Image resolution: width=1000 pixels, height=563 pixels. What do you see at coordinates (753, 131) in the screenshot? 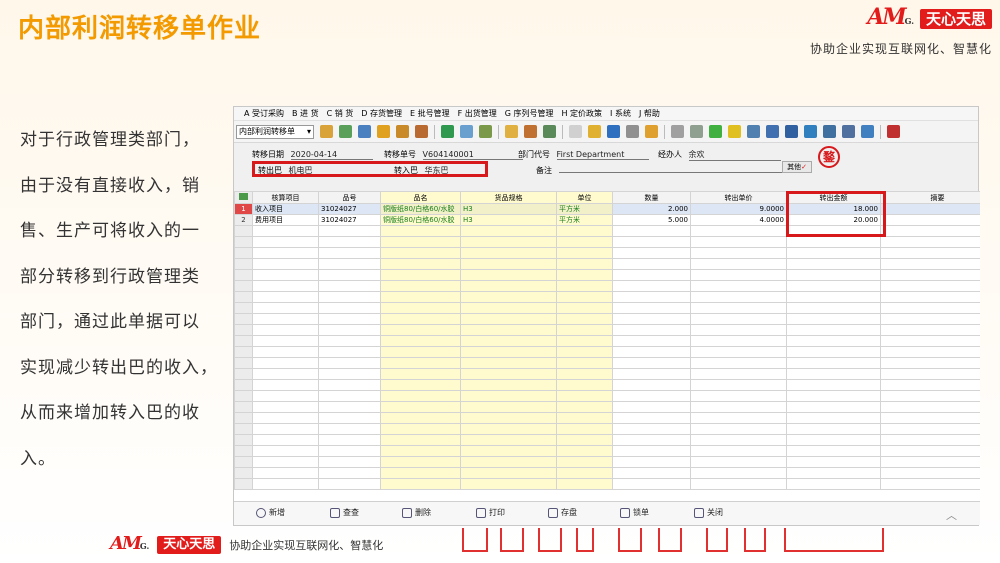
I see `search-icon` at bounding box center [753, 131].